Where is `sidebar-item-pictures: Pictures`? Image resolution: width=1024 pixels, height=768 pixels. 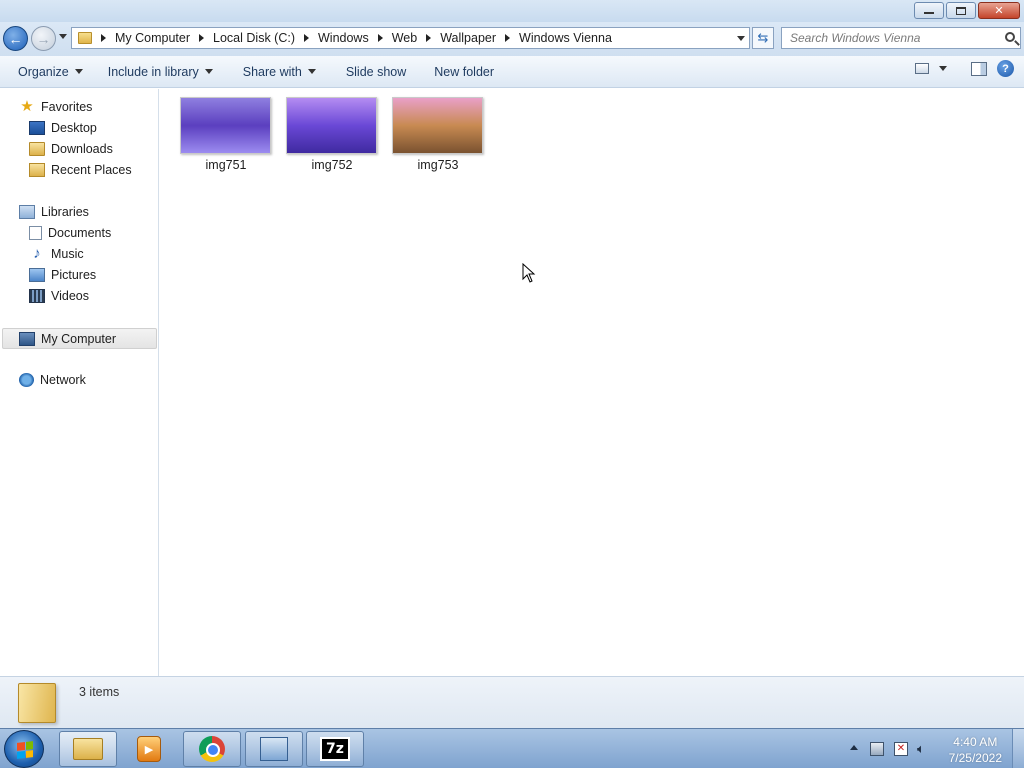 sidebar-item-pictures: Pictures is located at coordinates (62, 275).